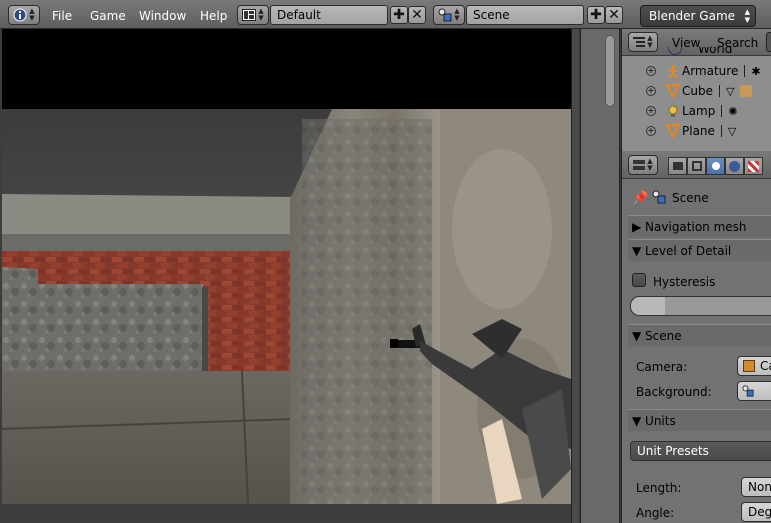  Describe the element at coordinates (696, 227) in the screenshot. I see `panel-title: Navigation mesh` at that location.